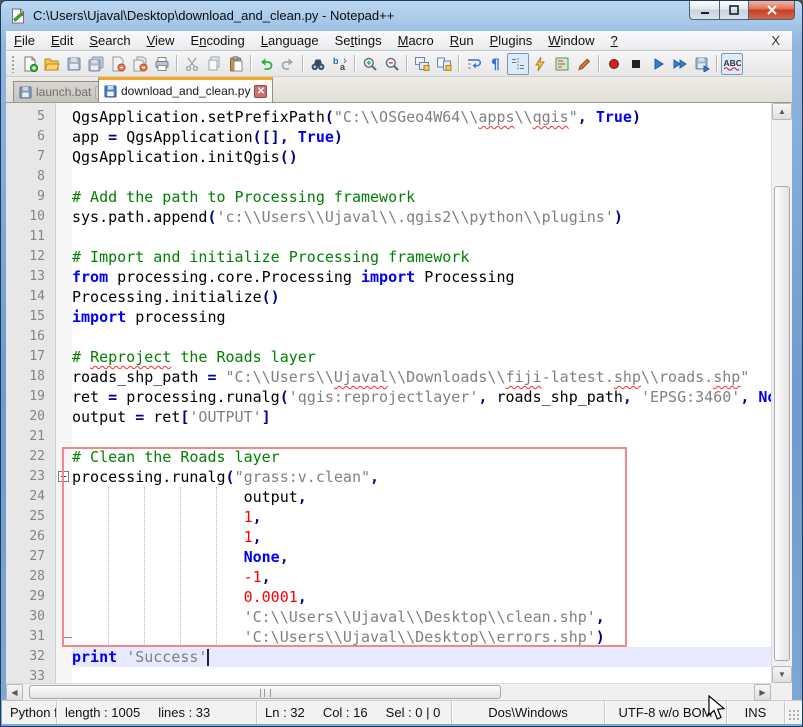 Image resolution: width=803 pixels, height=727 pixels. Describe the element at coordinates (704, 10) in the screenshot. I see `minimize-button` at that location.